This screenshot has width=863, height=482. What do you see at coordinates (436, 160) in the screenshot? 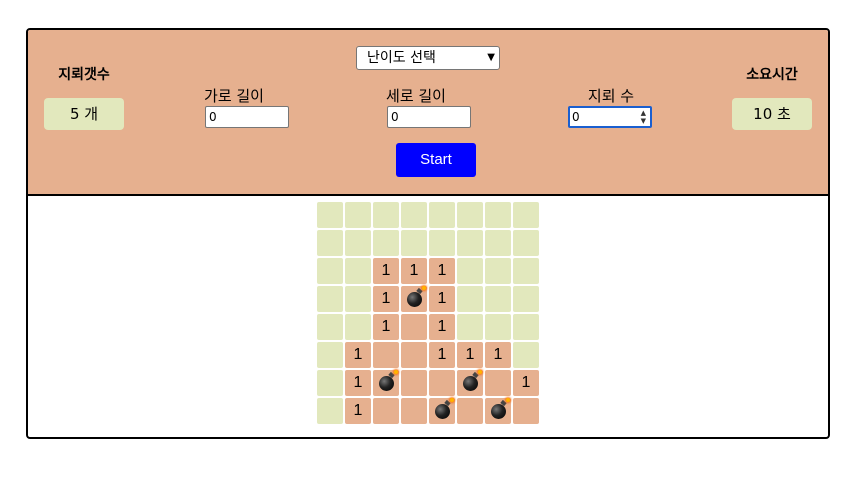
I see `start-button: Start` at bounding box center [436, 160].